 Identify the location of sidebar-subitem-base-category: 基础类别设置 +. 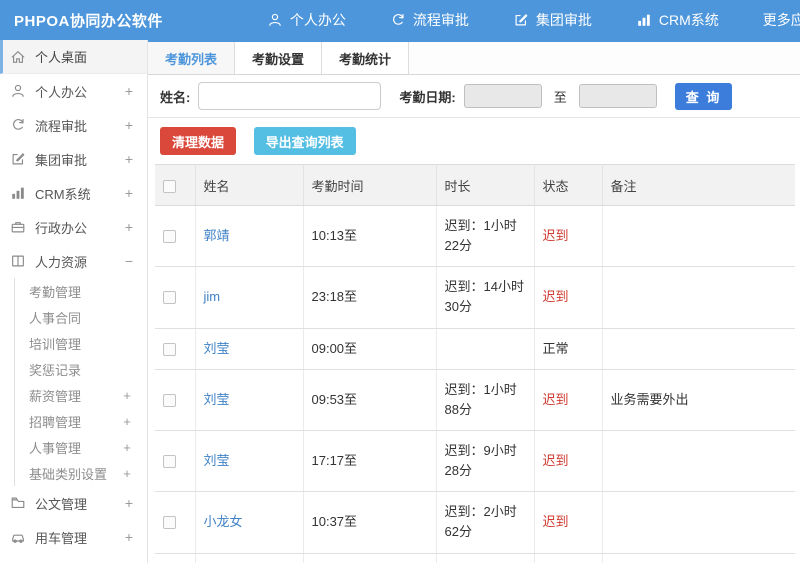
(81, 473).